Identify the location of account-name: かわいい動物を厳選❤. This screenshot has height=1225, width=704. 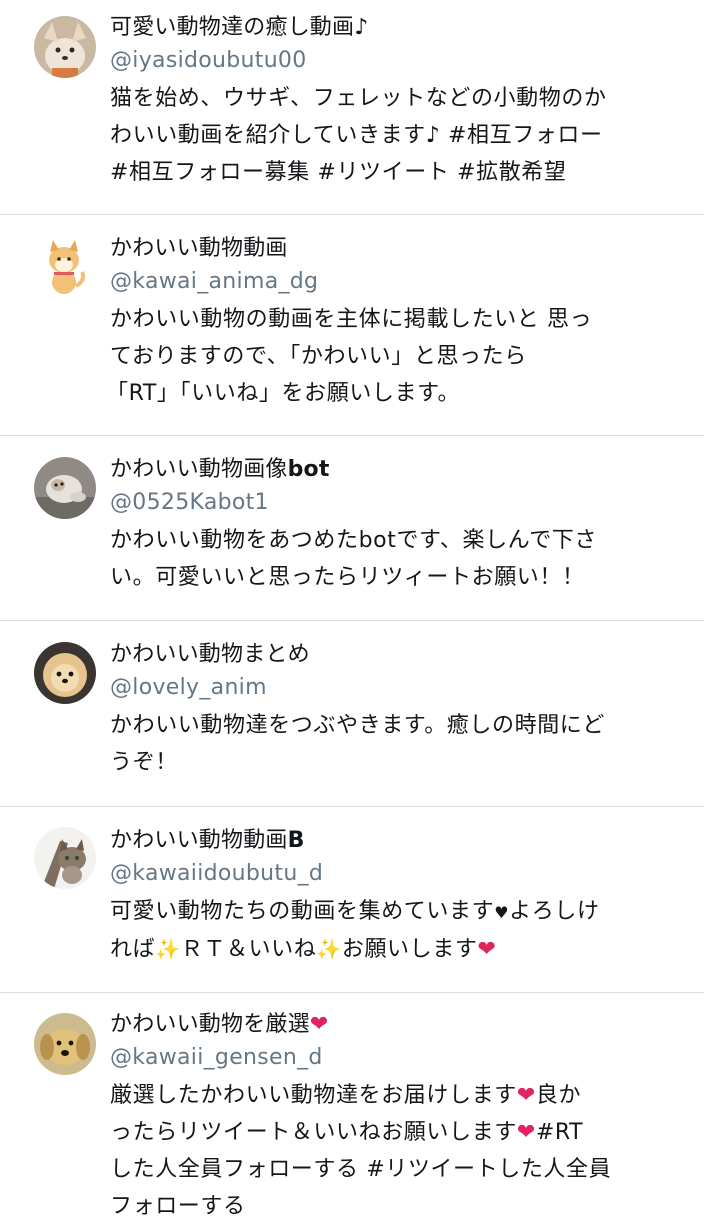
(397, 1025).